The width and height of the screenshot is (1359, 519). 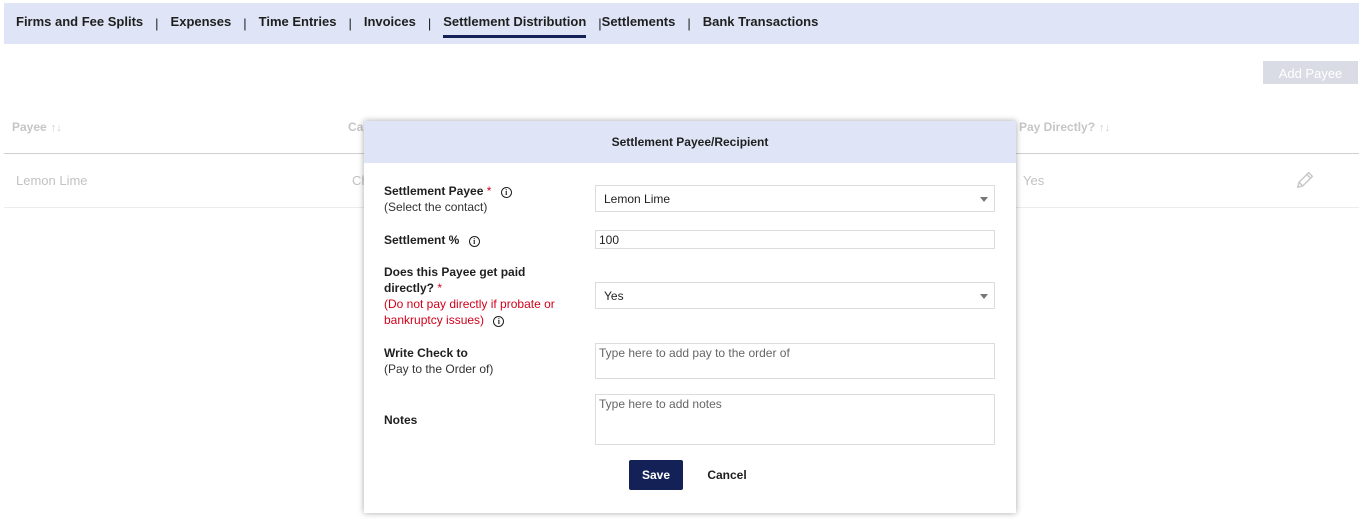 What do you see at coordinates (795, 419) in the screenshot?
I see `notes-textarea` at bounding box center [795, 419].